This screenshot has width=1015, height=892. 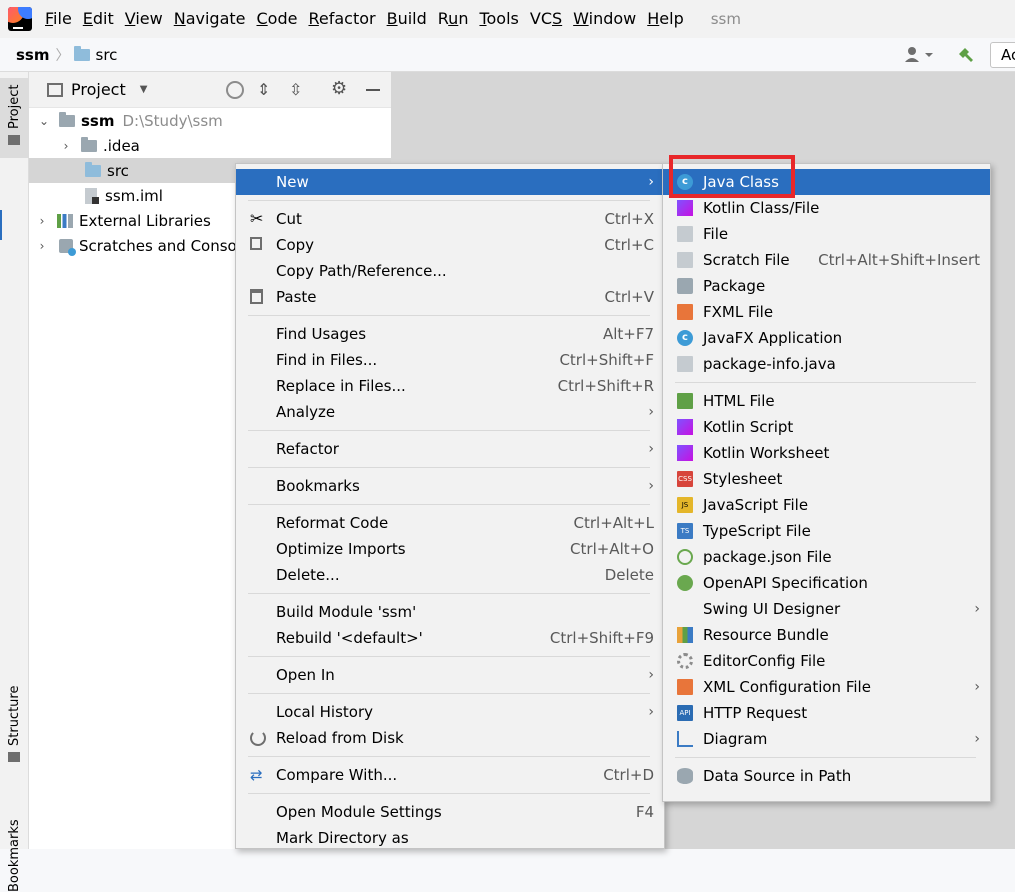 What do you see at coordinates (826, 661) in the screenshot?
I see `menu-item-editorconfig: EditorConfig File` at bounding box center [826, 661].